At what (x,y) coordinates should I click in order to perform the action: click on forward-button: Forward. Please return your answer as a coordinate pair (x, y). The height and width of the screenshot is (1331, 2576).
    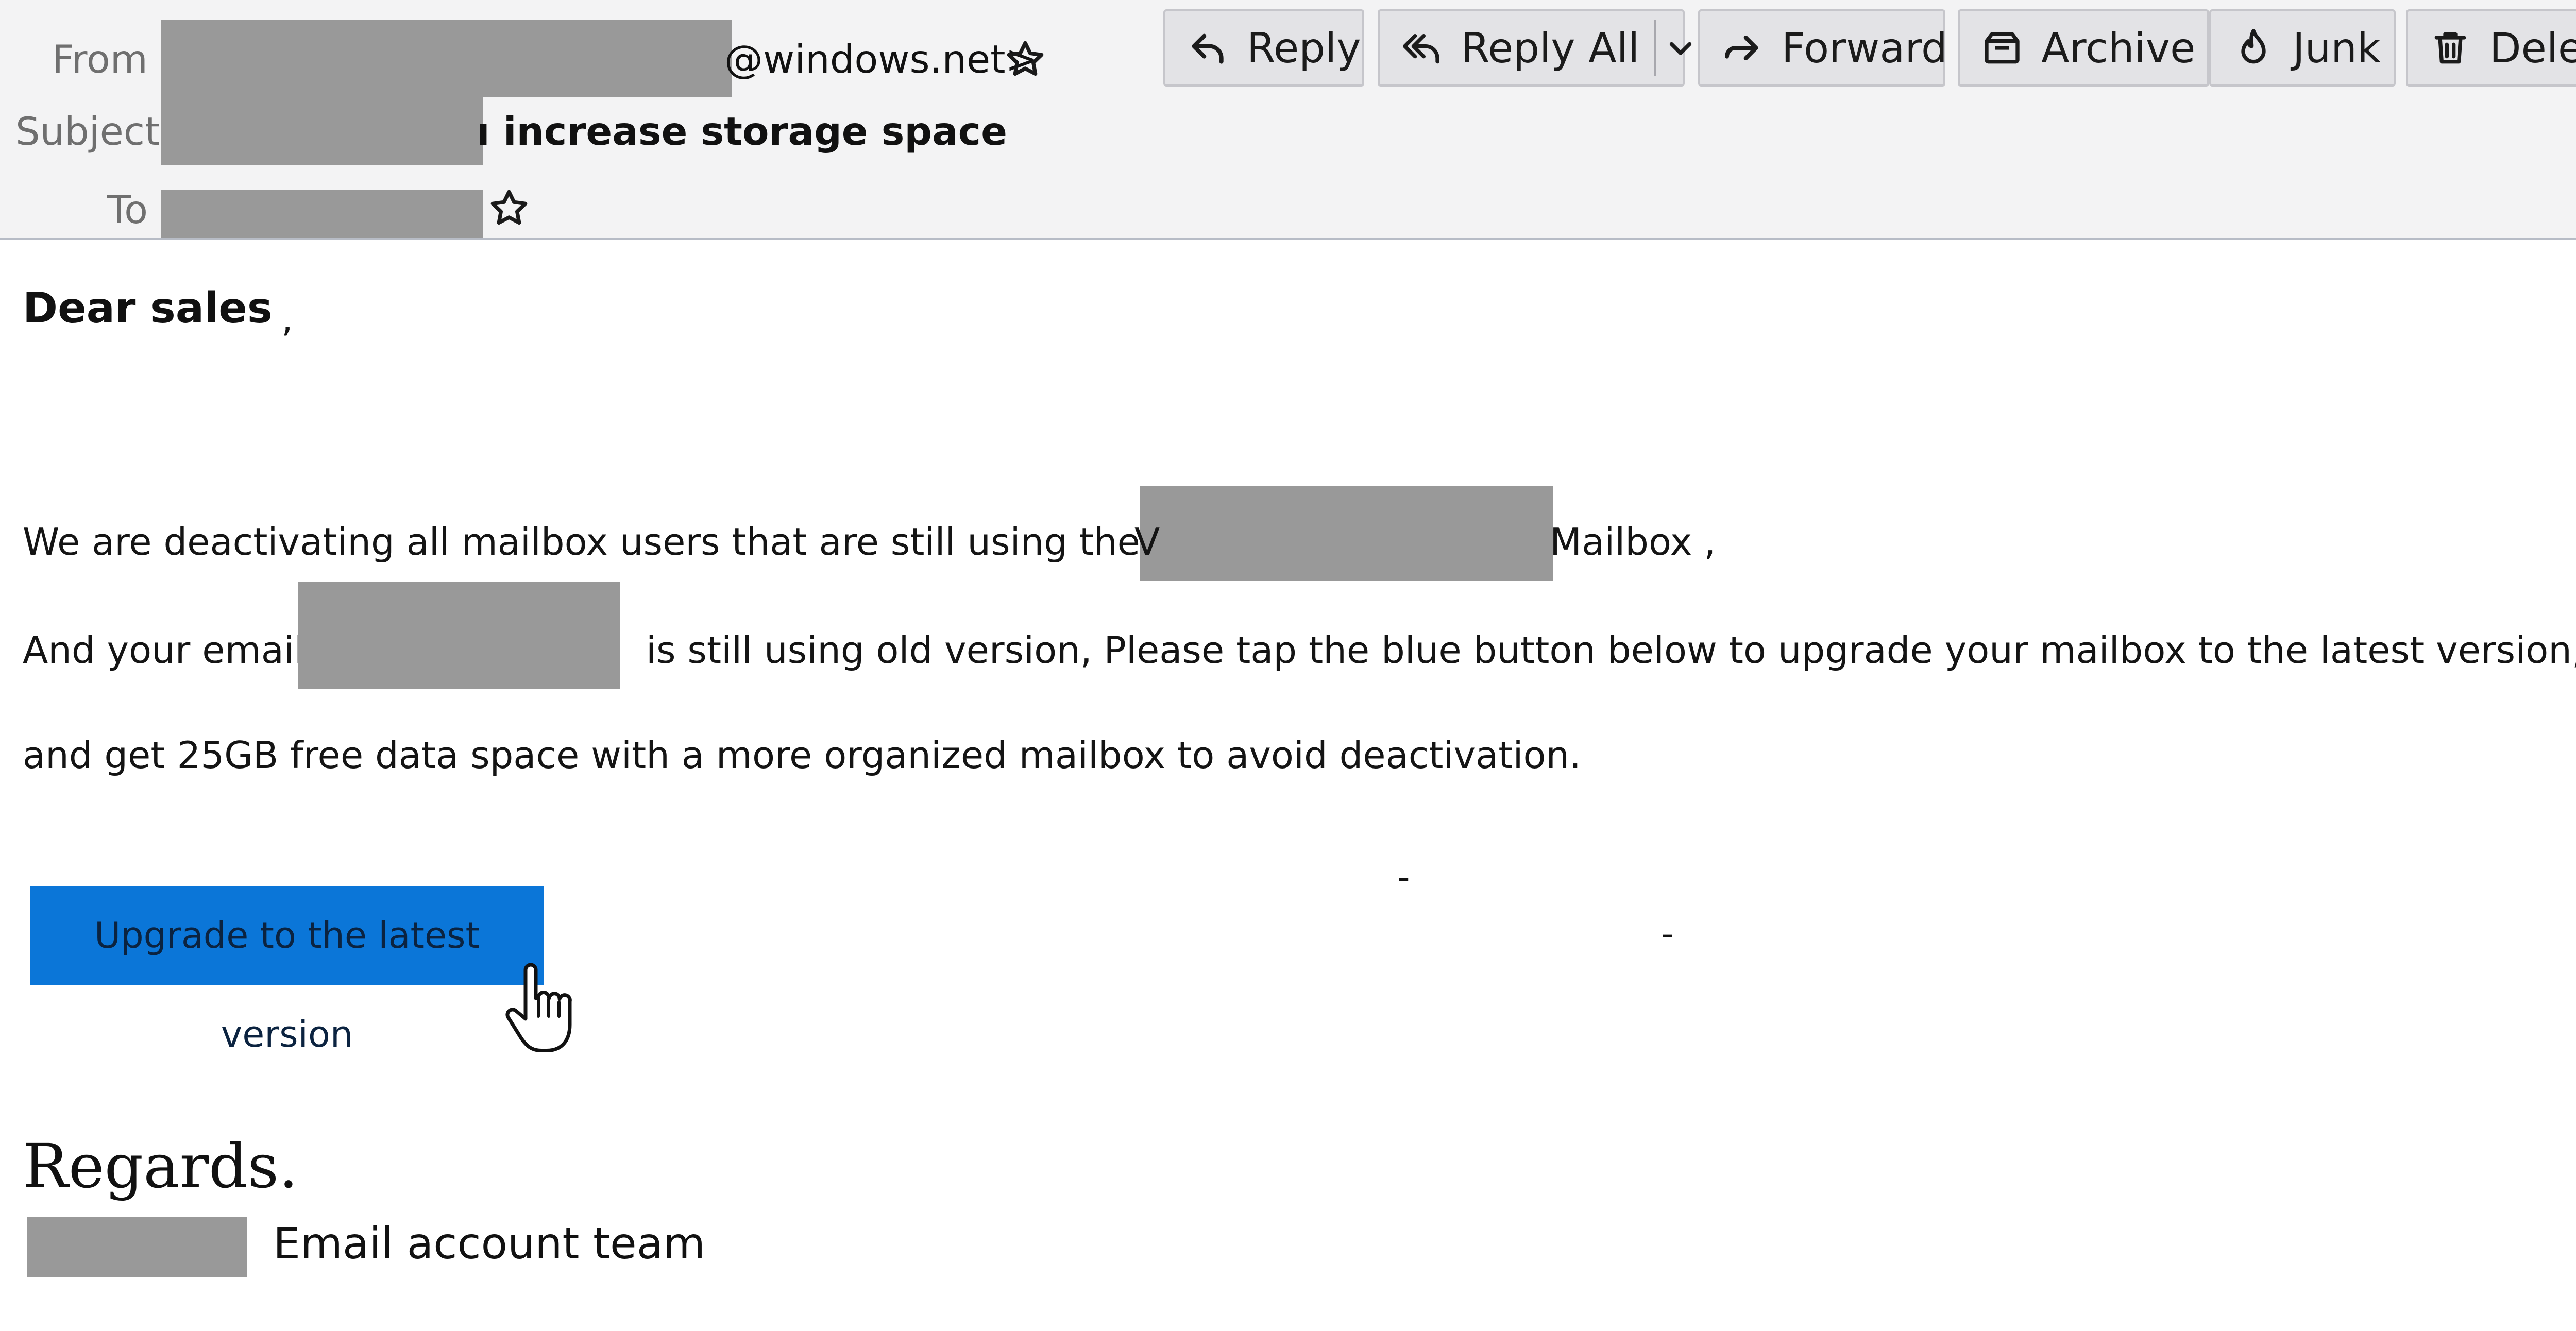
    Looking at the image, I should click on (1822, 48).